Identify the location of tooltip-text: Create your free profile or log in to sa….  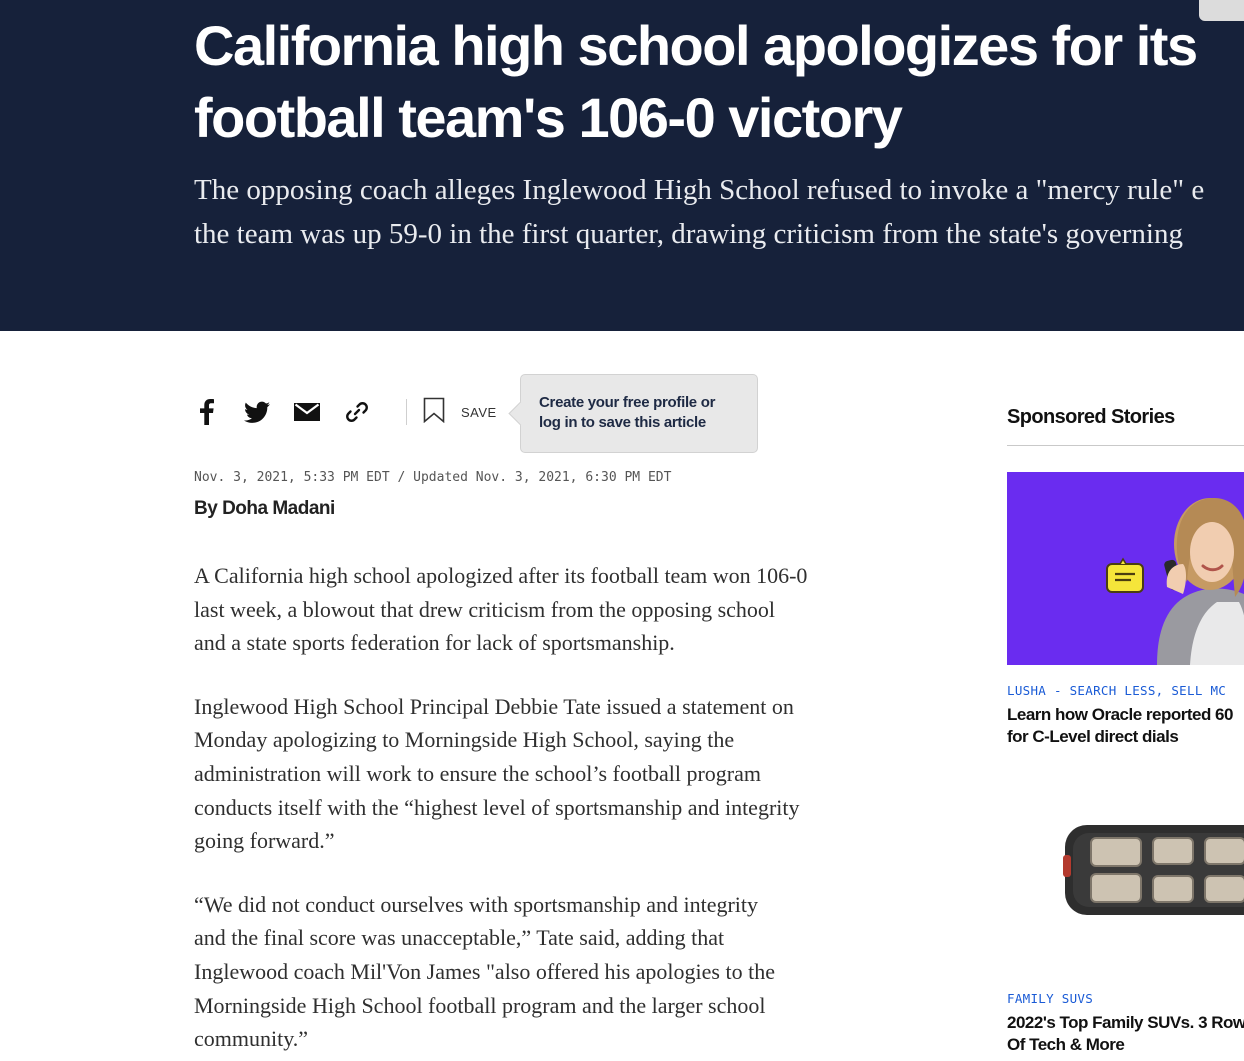
(639, 413).